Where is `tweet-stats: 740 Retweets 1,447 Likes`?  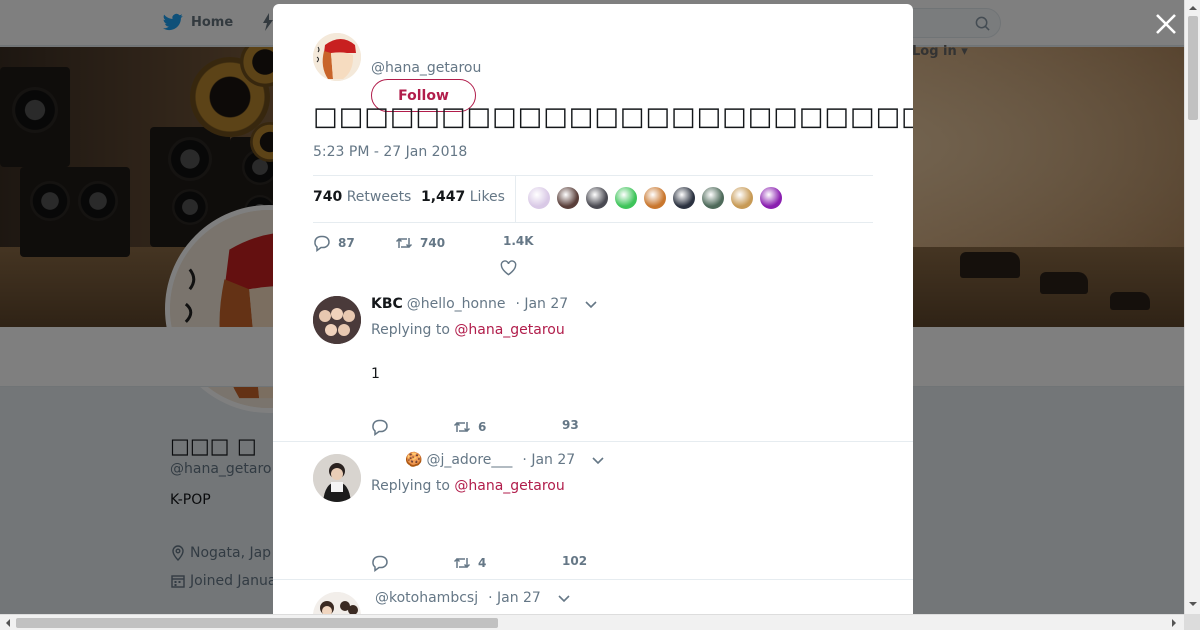
tweet-stats: 740 Retweets 1,447 Likes is located at coordinates (593, 199).